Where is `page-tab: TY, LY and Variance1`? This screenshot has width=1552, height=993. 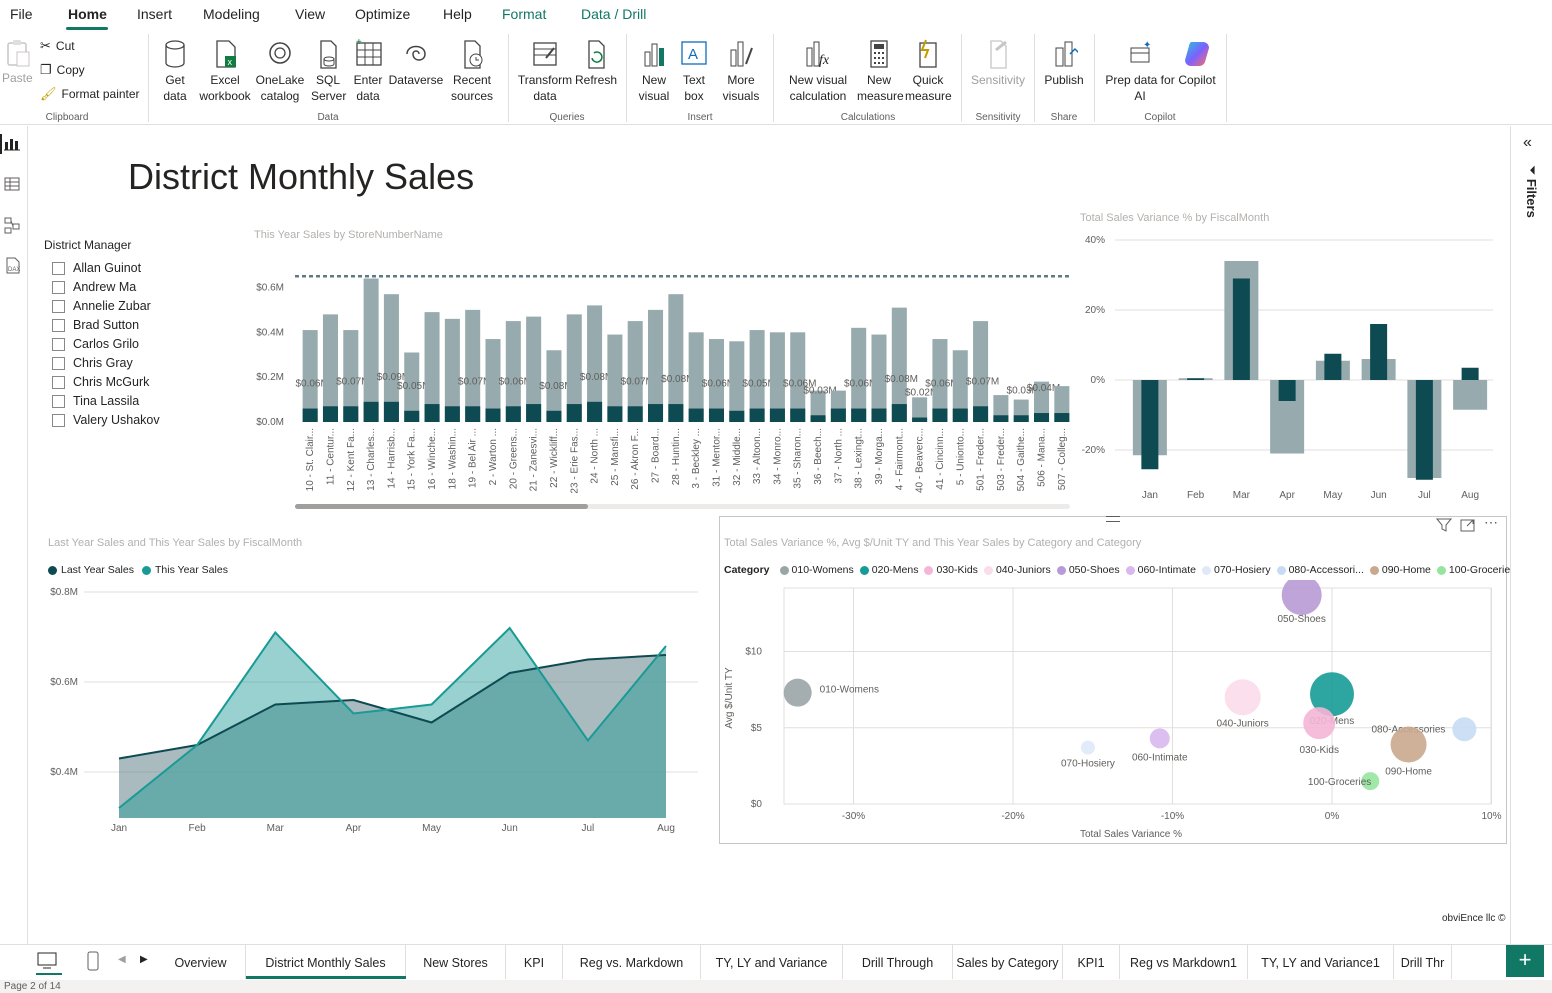 page-tab: TY, LY and Variance1 is located at coordinates (1321, 962).